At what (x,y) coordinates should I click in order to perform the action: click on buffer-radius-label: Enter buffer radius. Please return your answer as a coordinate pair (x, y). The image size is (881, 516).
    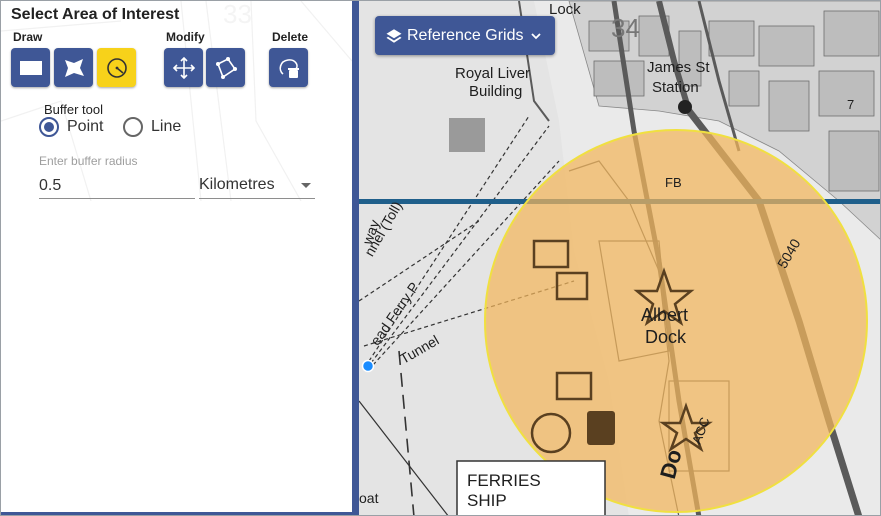
    Looking at the image, I should click on (88, 161).